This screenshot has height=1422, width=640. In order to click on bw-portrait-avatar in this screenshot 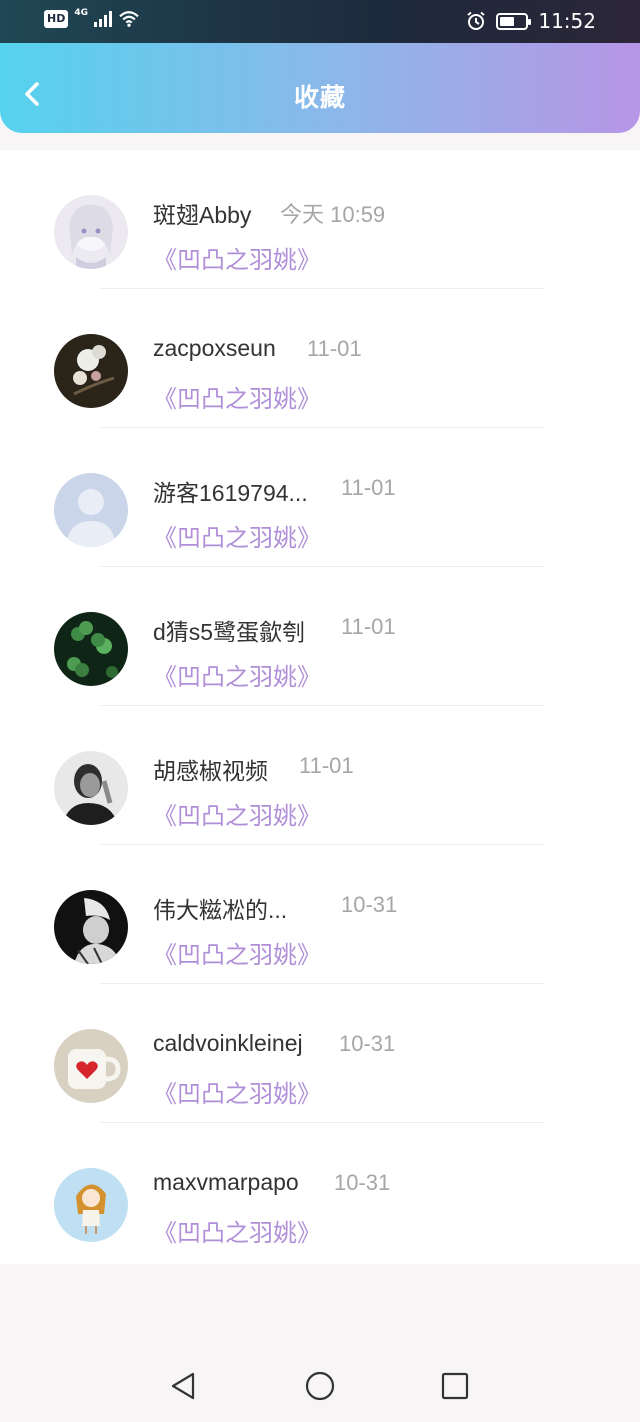, I will do `click(91, 927)`.